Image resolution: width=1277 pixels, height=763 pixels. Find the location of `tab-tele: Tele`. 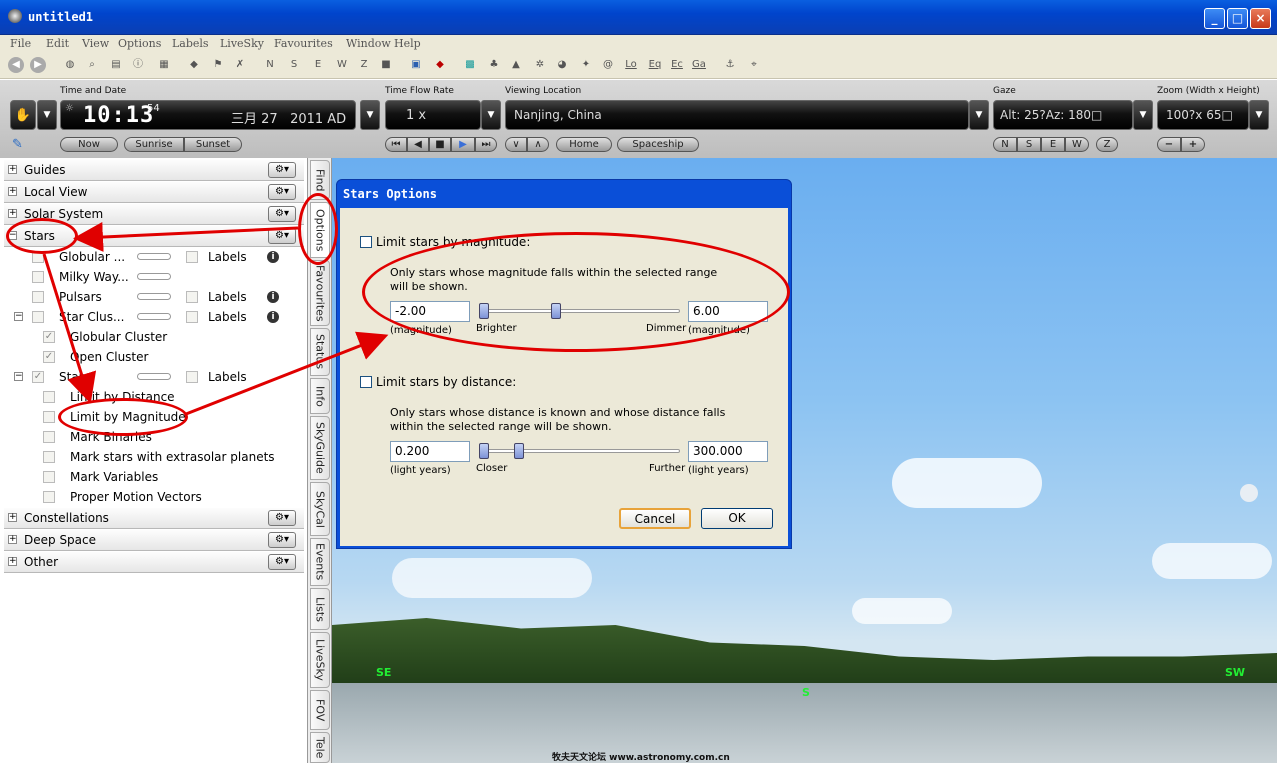

tab-tele: Tele is located at coordinates (320, 747).